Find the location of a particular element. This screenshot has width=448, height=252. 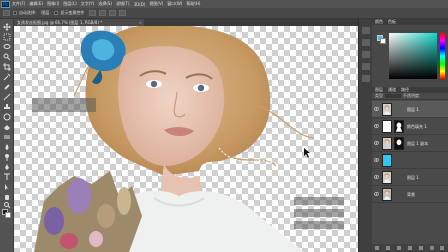

gradient-tool-icon is located at coordinates (7, 137).